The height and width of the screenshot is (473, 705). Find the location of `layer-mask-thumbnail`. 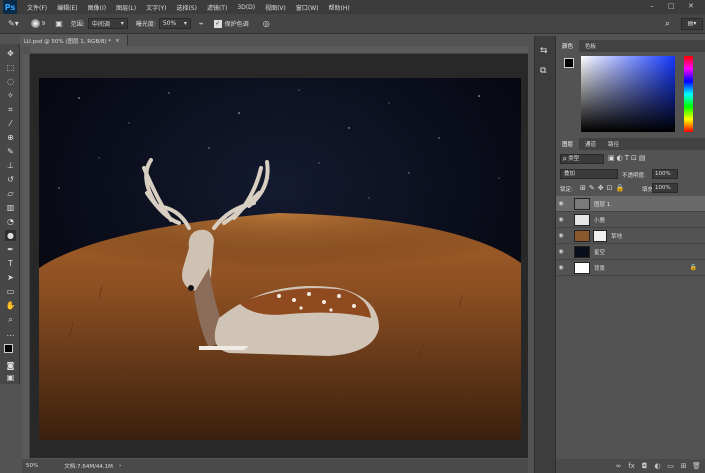

layer-mask-thumbnail is located at coordinates (600, 235).